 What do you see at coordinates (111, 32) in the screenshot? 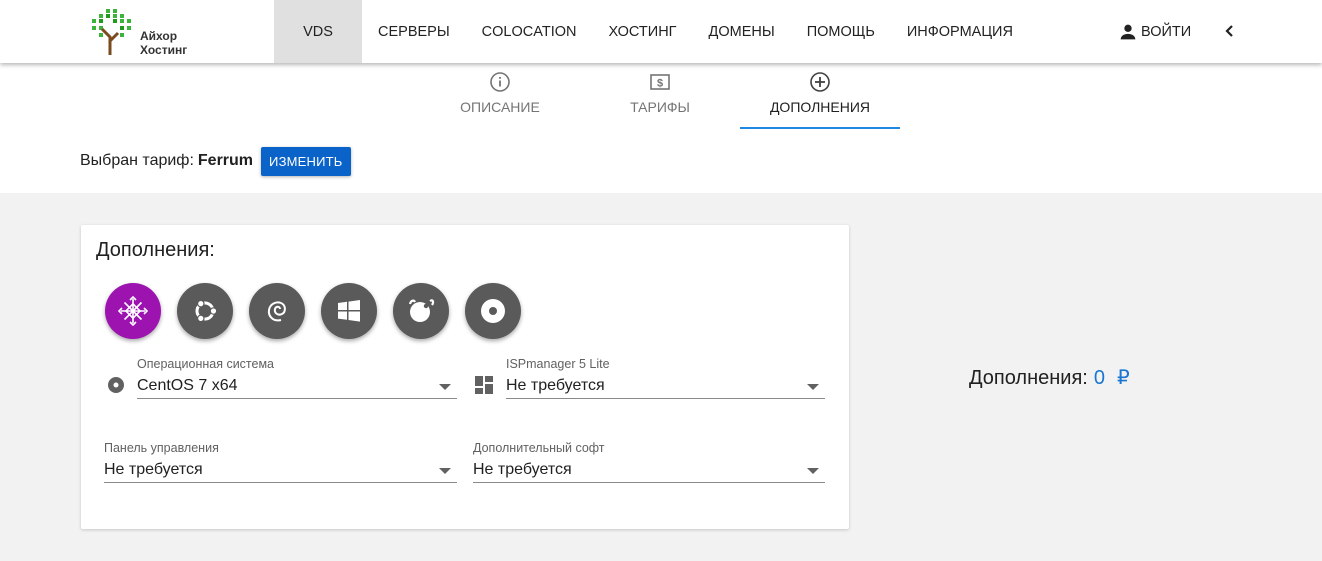
I see `tree-logo-icon` at bounding box center [111, 32].